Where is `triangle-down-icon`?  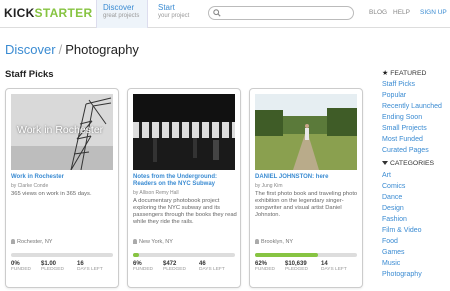
triangle-down-icon is located at coordinates (385, 163).